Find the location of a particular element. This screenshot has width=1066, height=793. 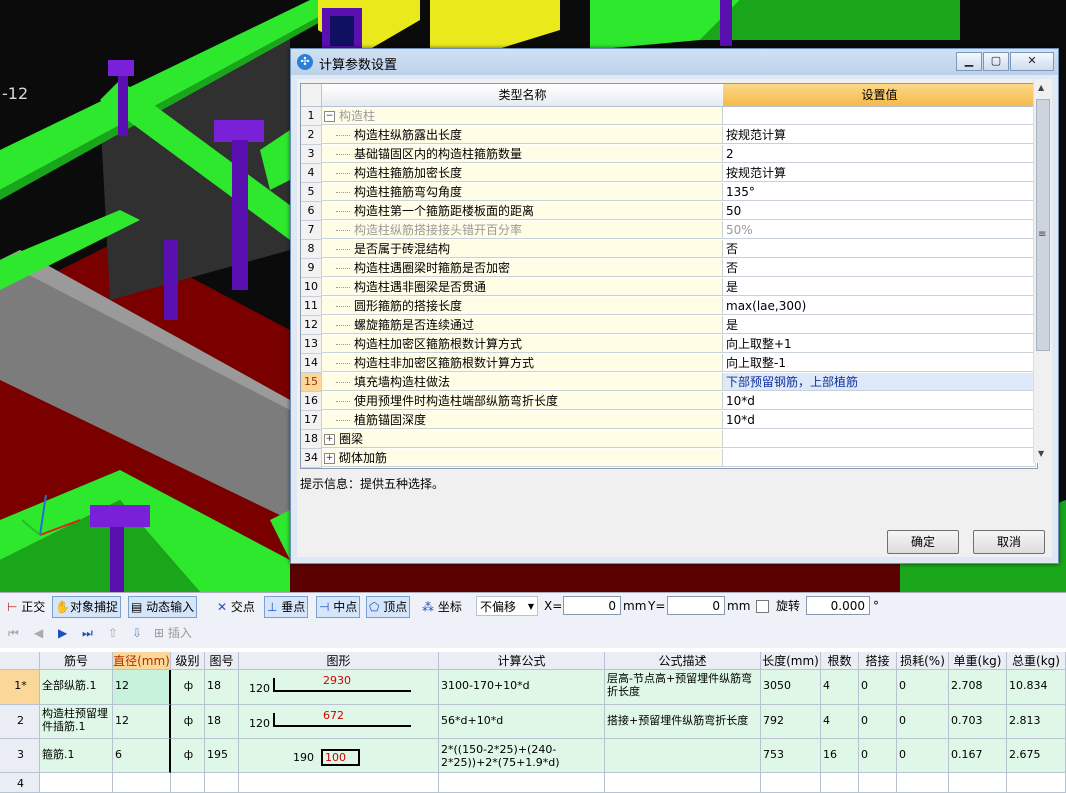

param-row: 17 植筋锚固深度 10*d is located at coordinates (669, 420).